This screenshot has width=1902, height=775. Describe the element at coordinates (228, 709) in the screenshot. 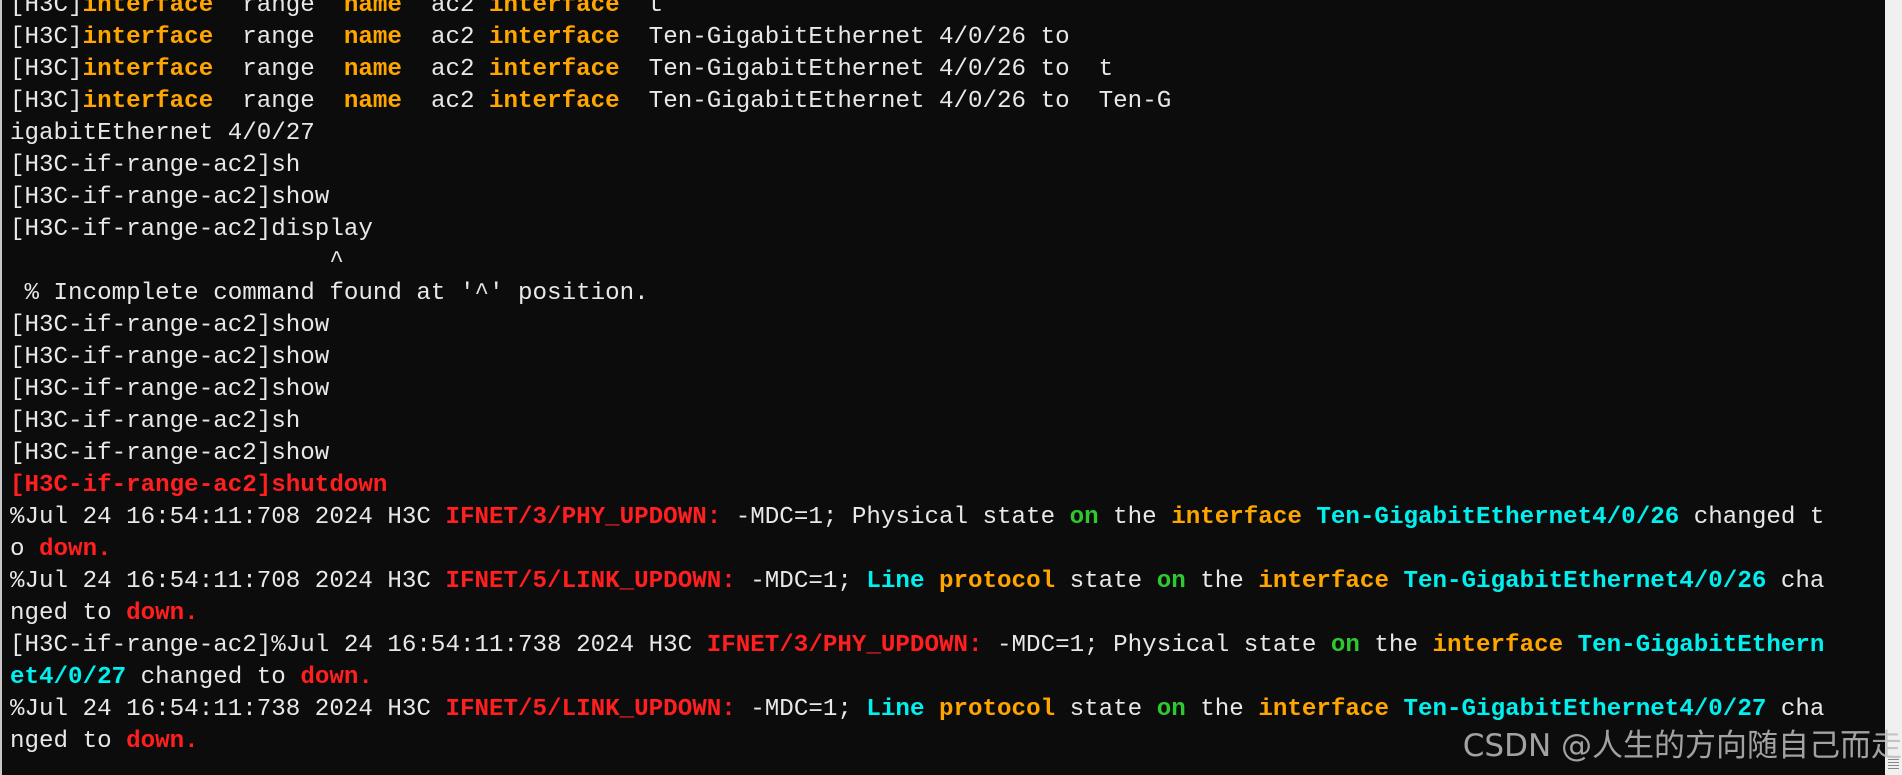

I see `terminal-text-segment: %Jul 24 16:54:11:738 2024 H3C` at that location.